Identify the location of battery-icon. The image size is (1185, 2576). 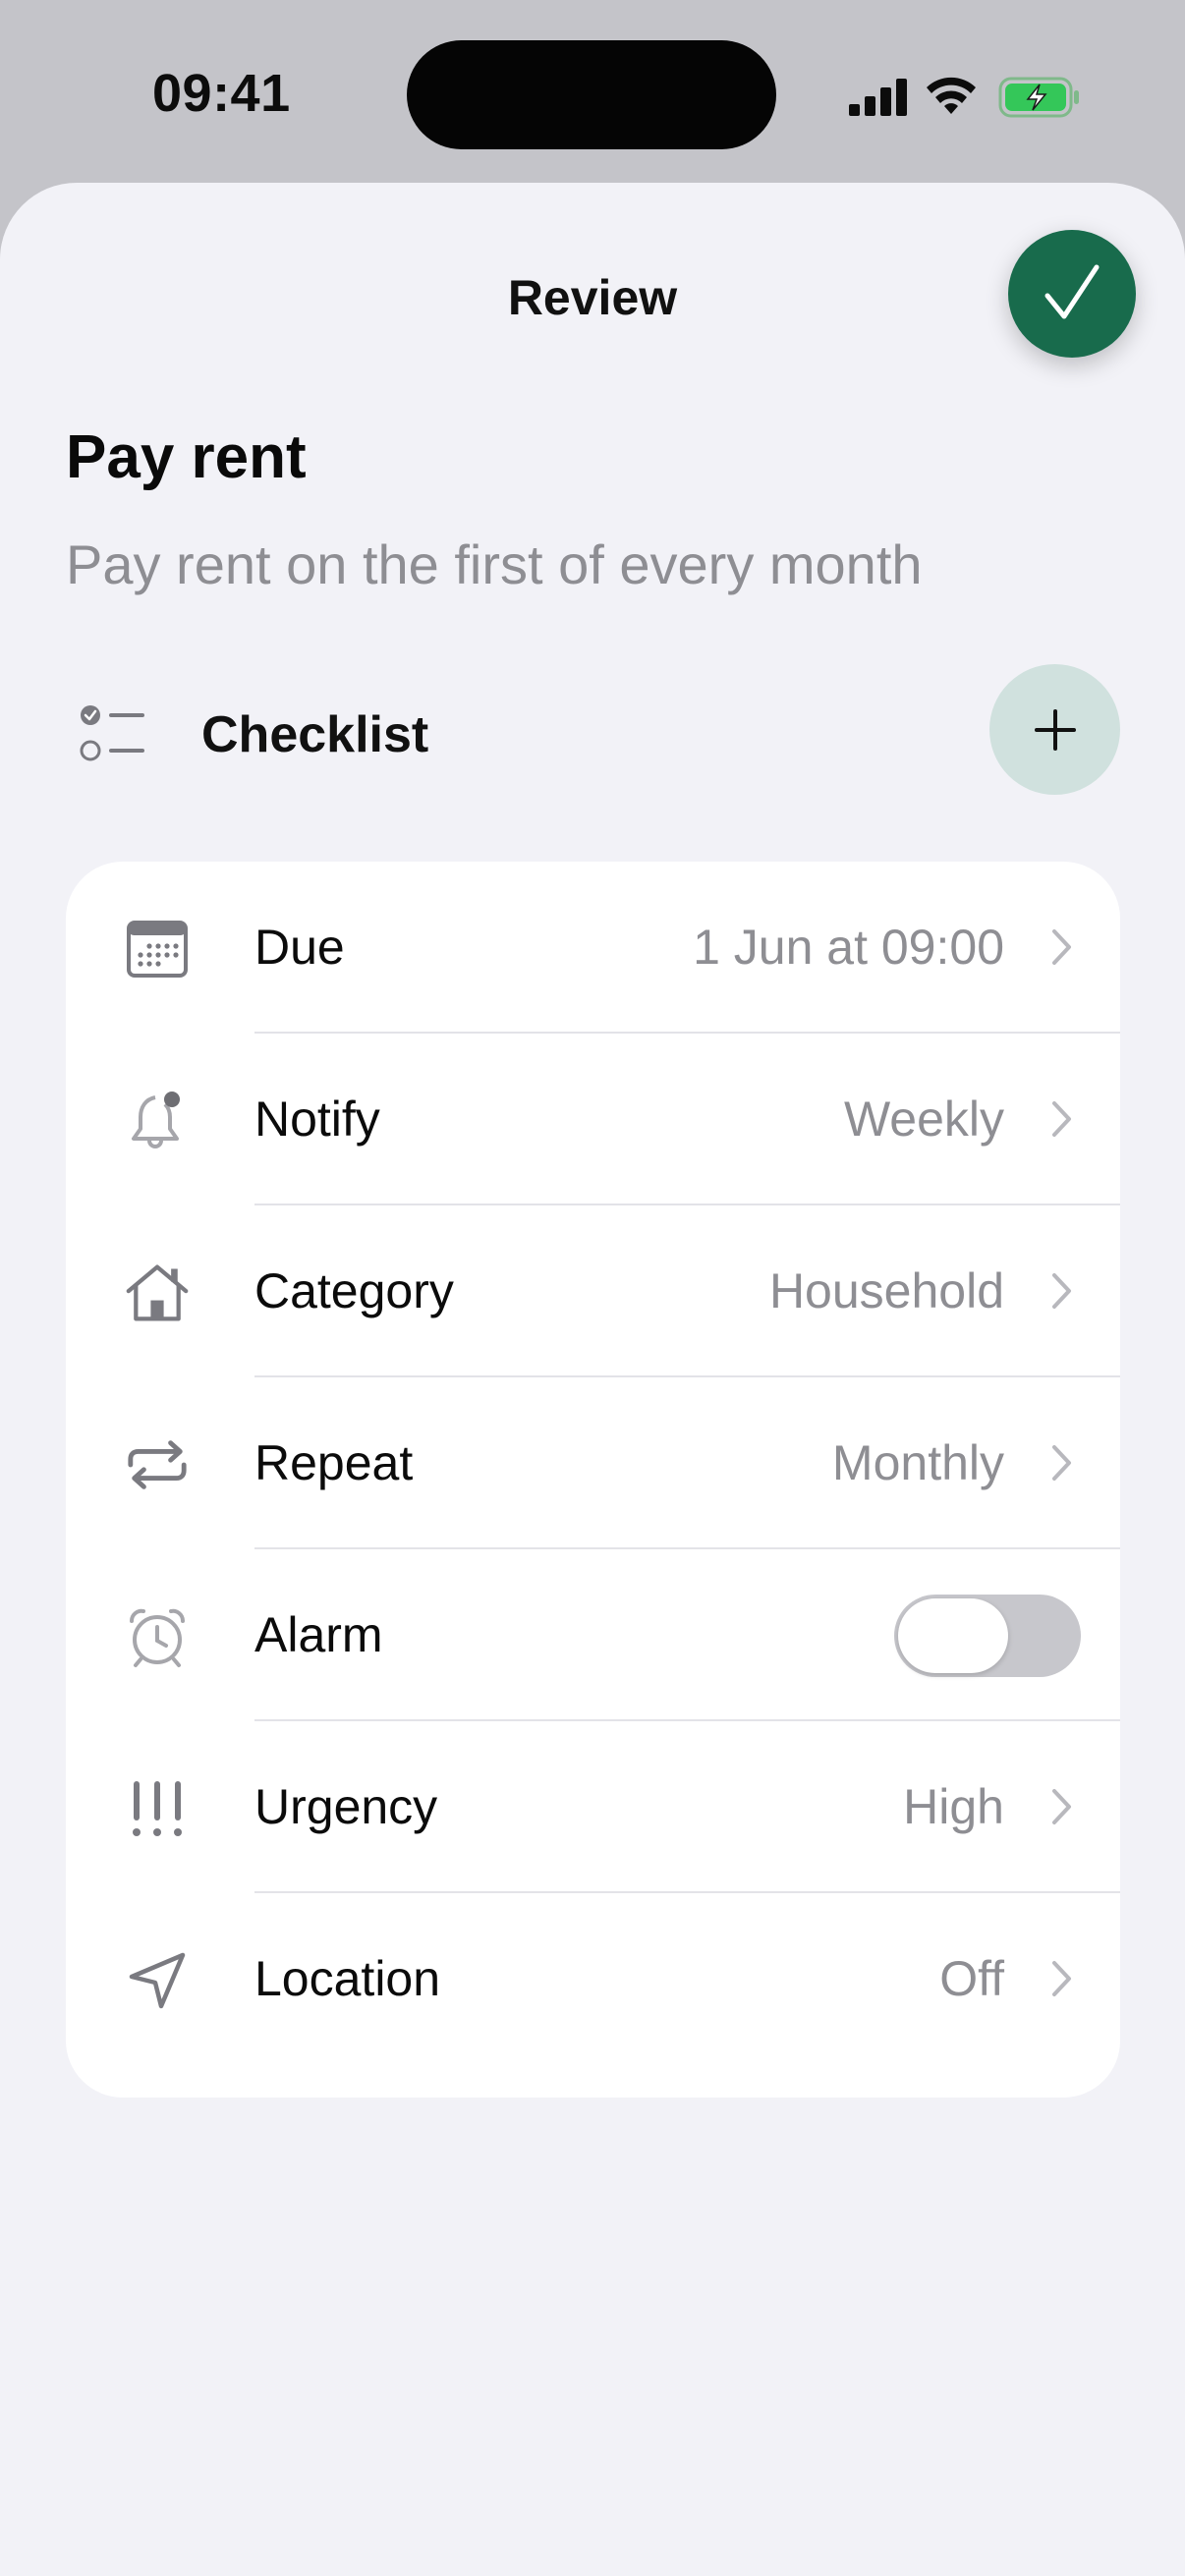
(1038, 97).